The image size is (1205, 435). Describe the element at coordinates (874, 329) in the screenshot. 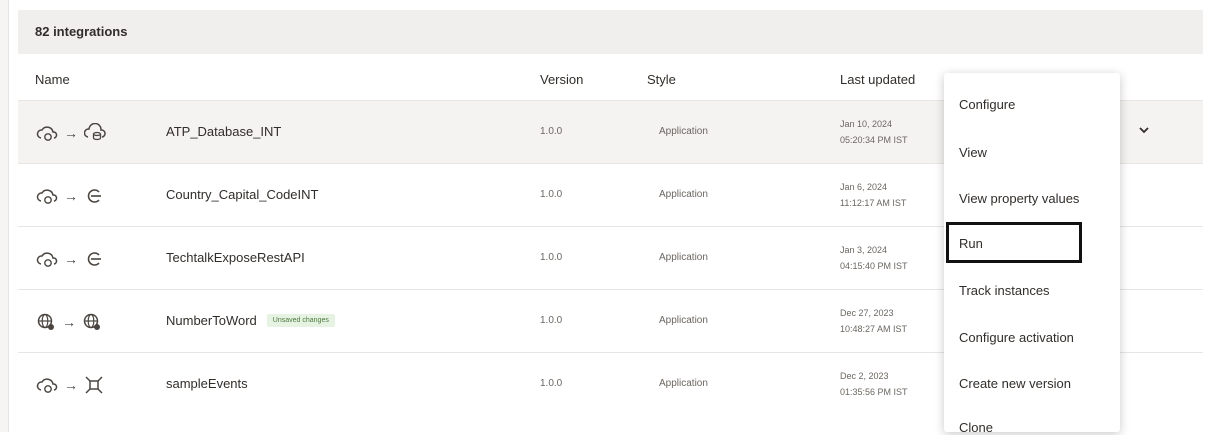

I see `last-updated-time: 10:48:27 AM IST` at that location.